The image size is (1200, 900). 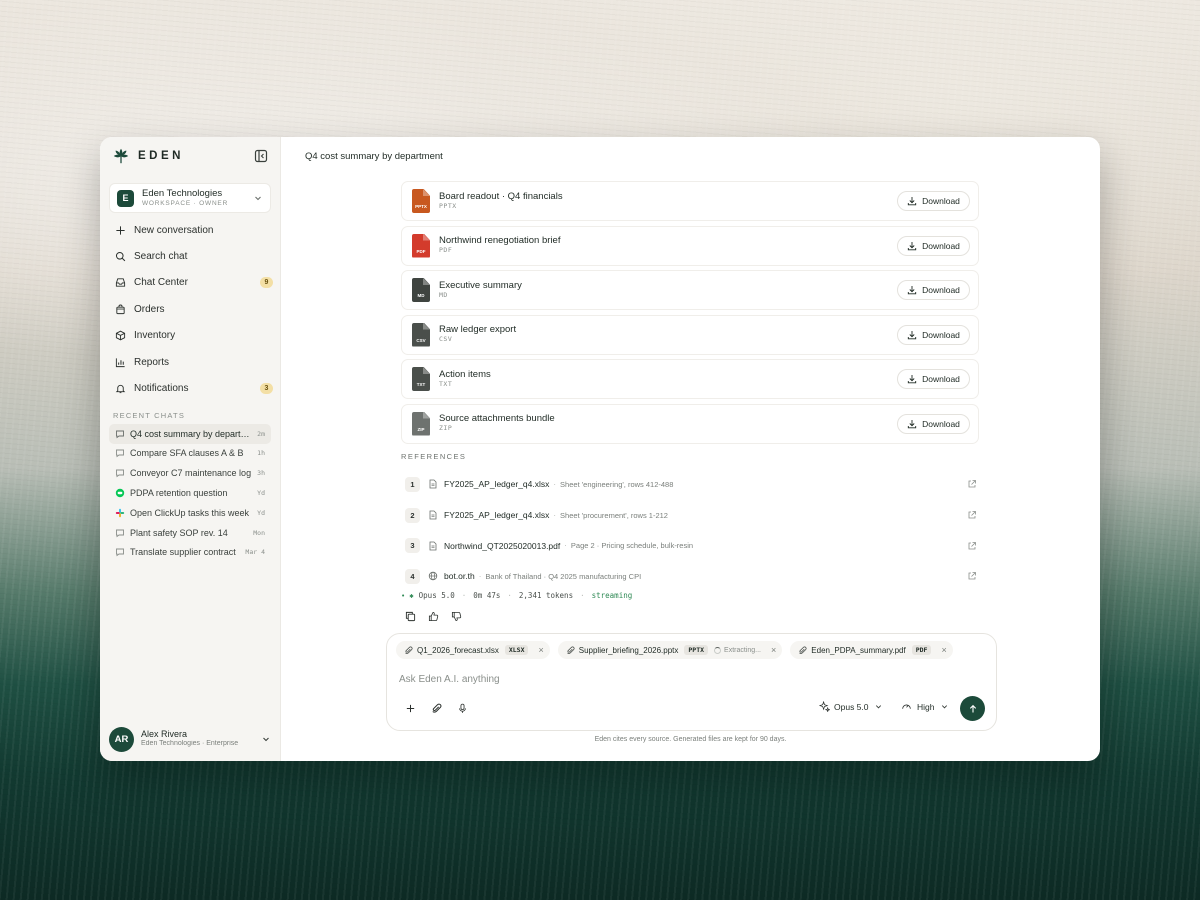 What do you see at coordinates (149, 415) in the screenshot?
I see `recent-chats-label: RECENT CHATS` at bounding box center [149, 415].